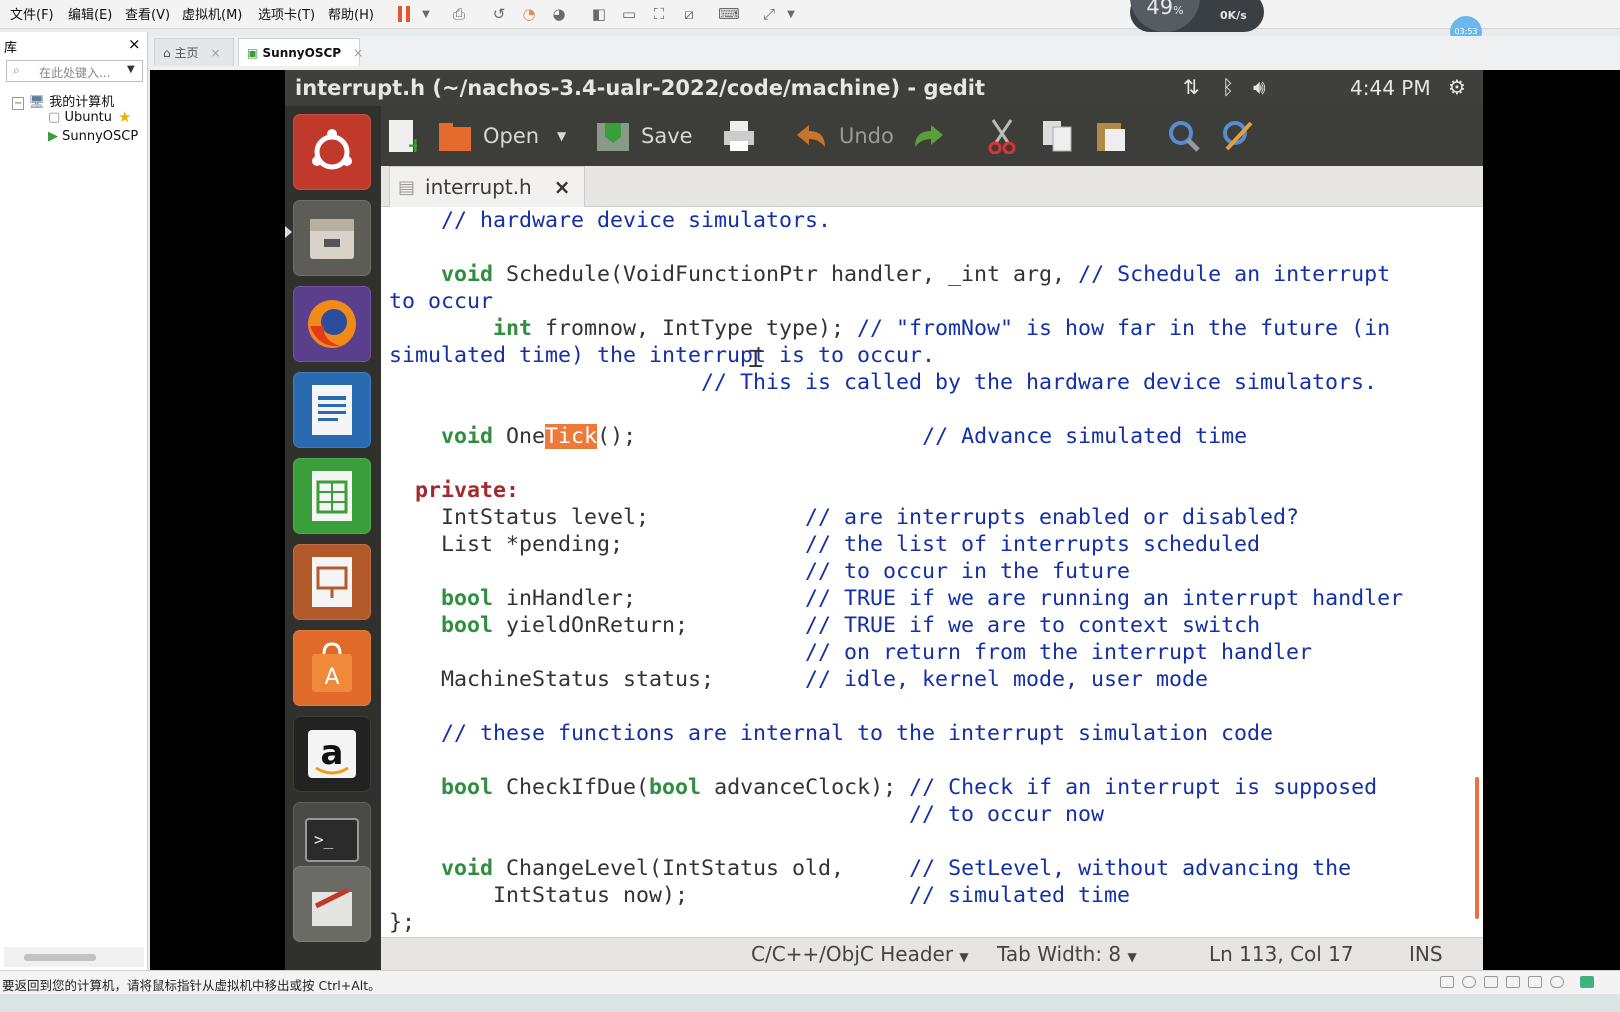  Describe the element at coordinates (426, 14) in the screenshot. I see `pause-dropdown-icon: ▼` at that location.